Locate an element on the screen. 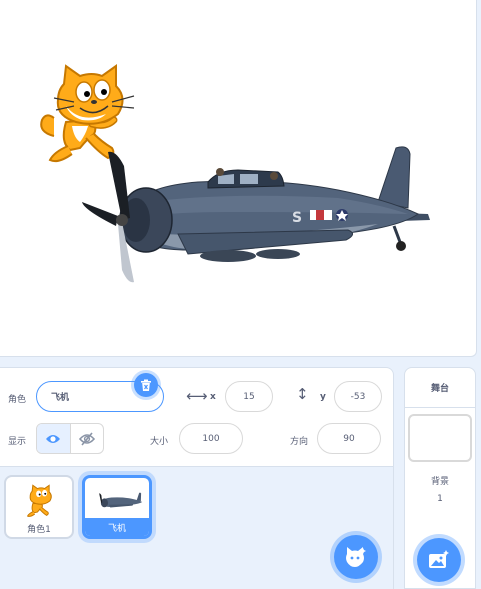  sprite-tile-cat: 角色1 is located at coordinates (39, 507).